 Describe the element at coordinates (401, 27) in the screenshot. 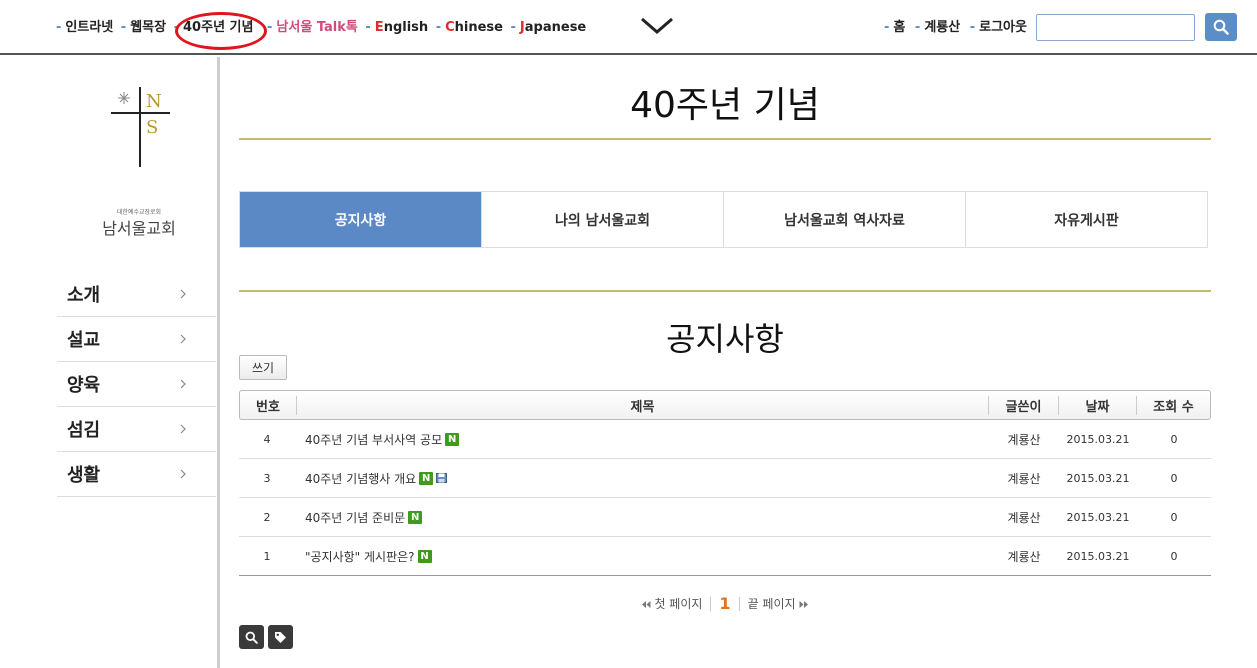

I see `top-nav-english-label: English` at that location.